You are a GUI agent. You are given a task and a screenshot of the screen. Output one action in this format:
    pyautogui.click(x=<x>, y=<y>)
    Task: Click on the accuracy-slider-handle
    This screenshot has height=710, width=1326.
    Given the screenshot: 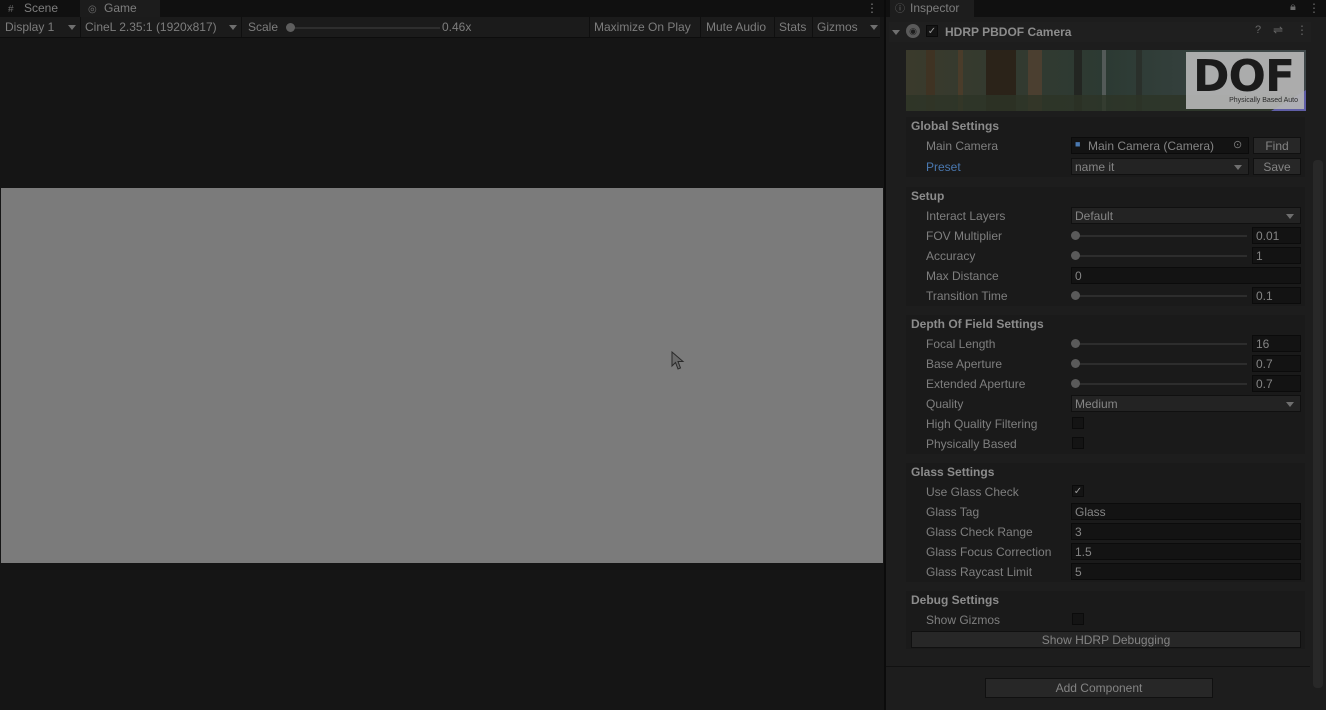 What is the action you would take?
    pyautogui.click(x=1075, y=255)
    